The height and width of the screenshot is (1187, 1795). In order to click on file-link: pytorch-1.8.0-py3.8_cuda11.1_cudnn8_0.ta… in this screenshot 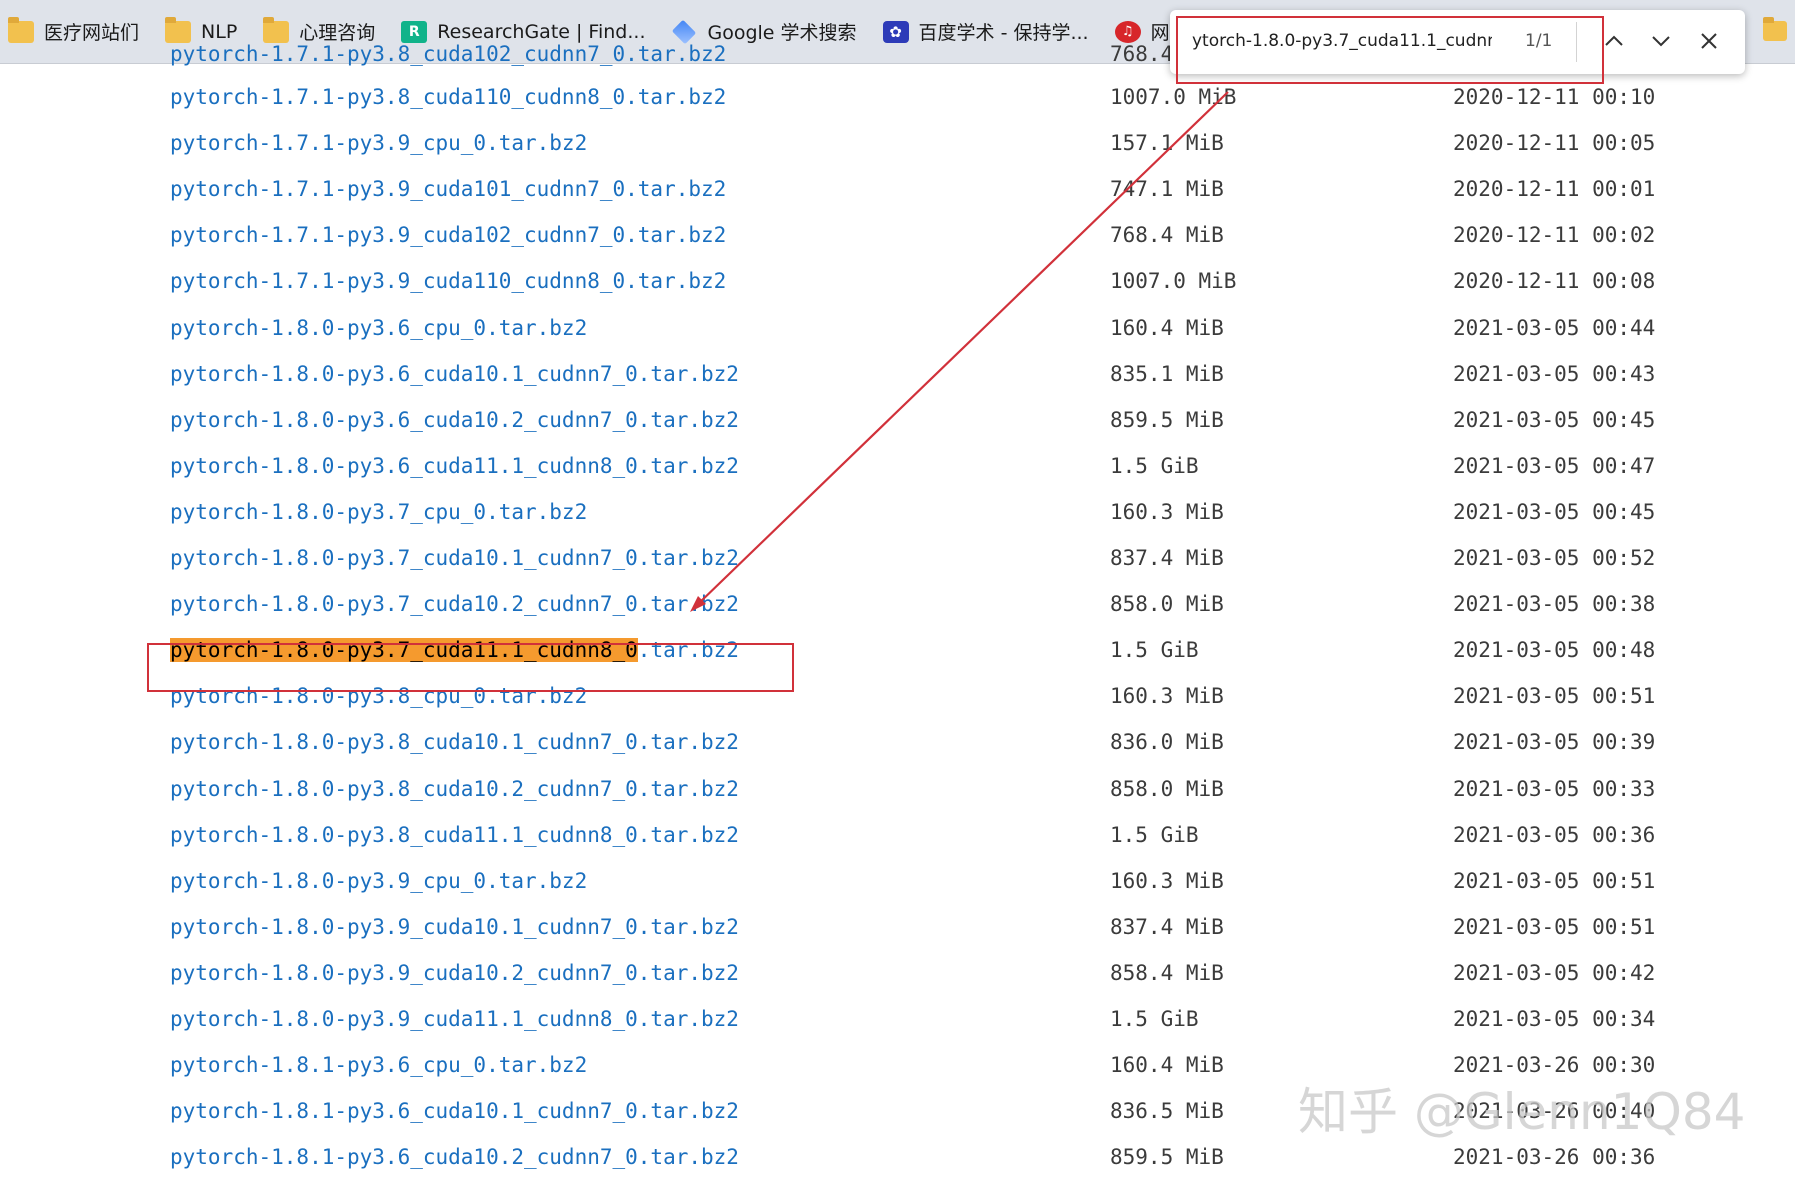, I will do `click(454, 835)`.